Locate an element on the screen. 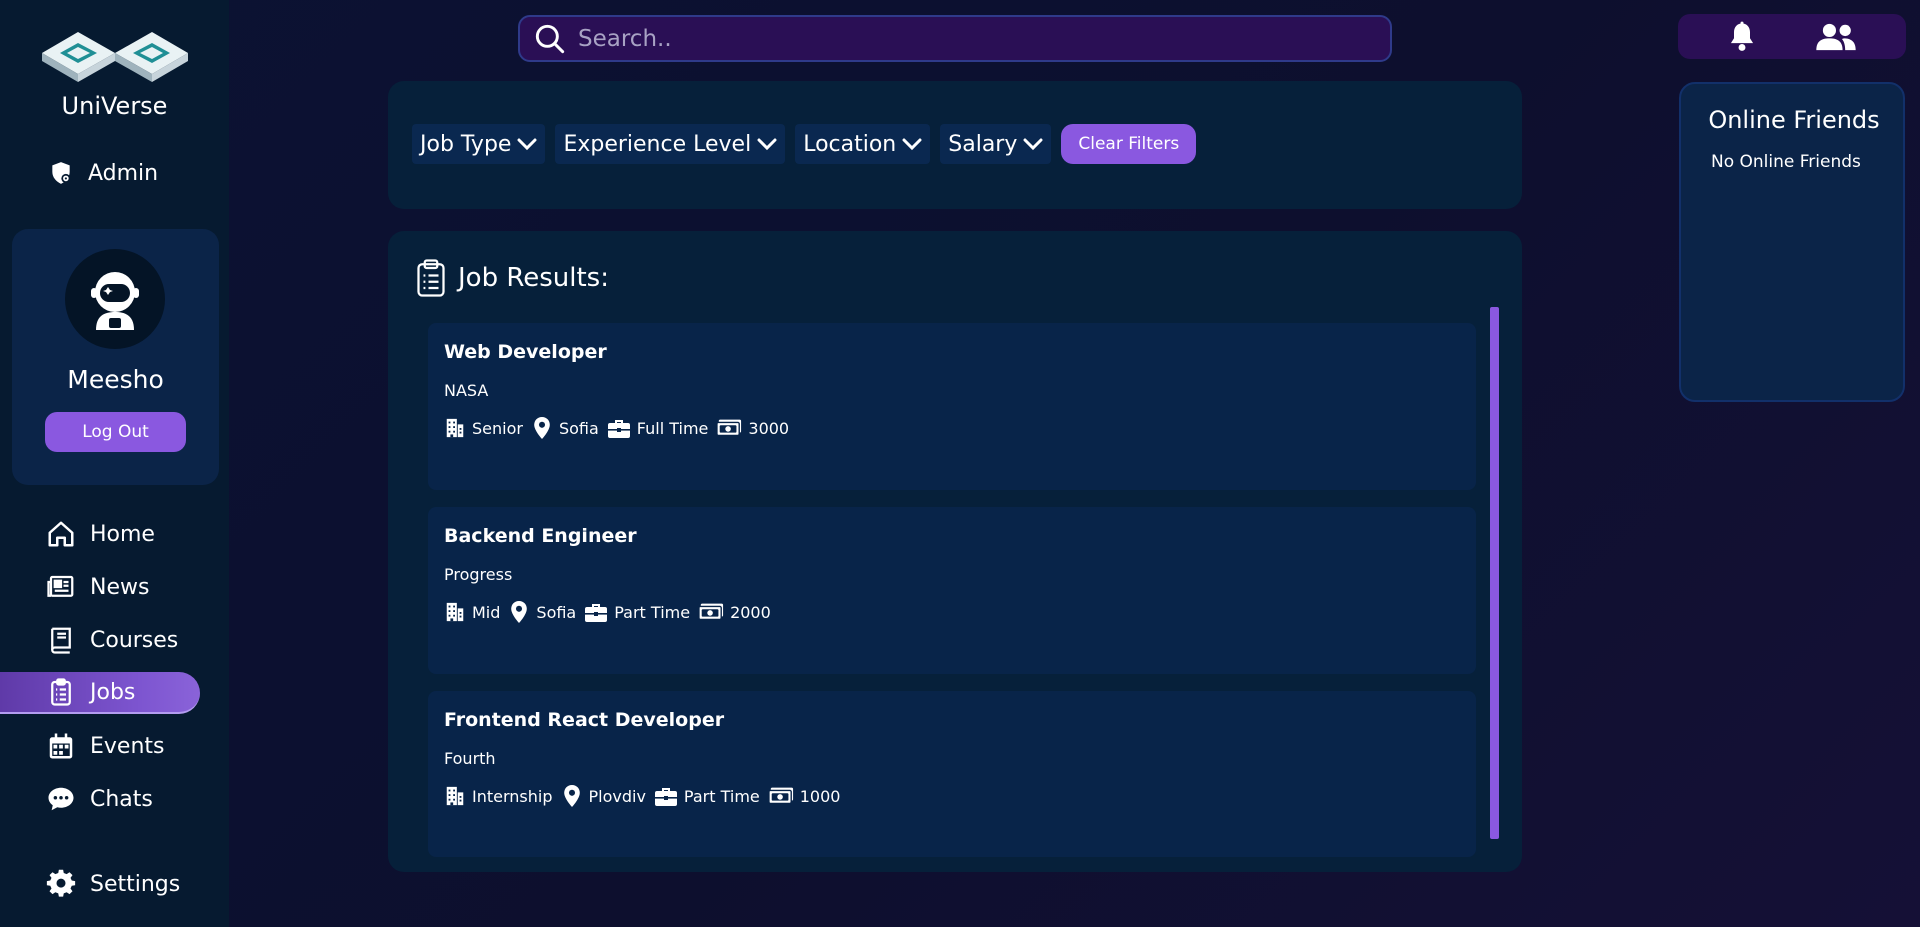 The height and width of the screenshot is (927, 1920). job-type-text: Full Time is located at coordinates (672, 428).